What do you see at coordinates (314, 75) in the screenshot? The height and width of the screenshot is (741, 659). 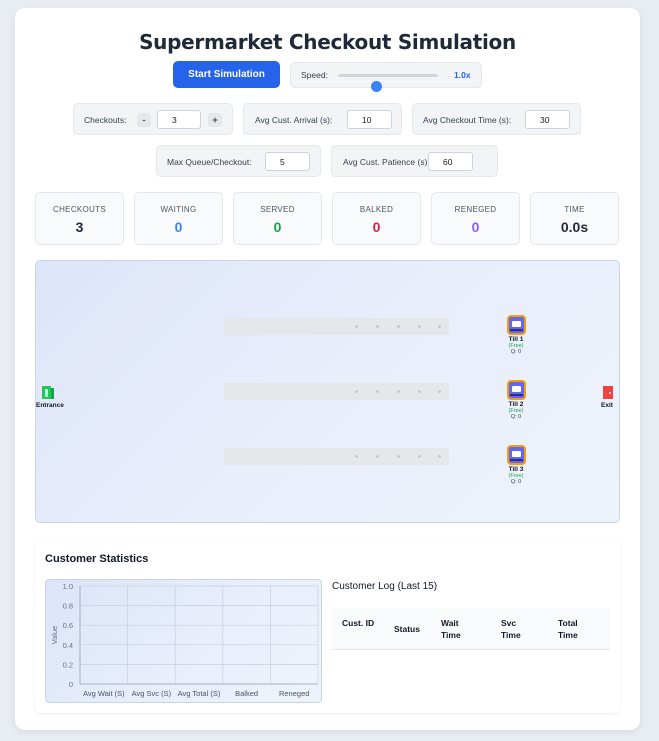 I see `speed-label: Speed:` at bounding box center [314, 75].